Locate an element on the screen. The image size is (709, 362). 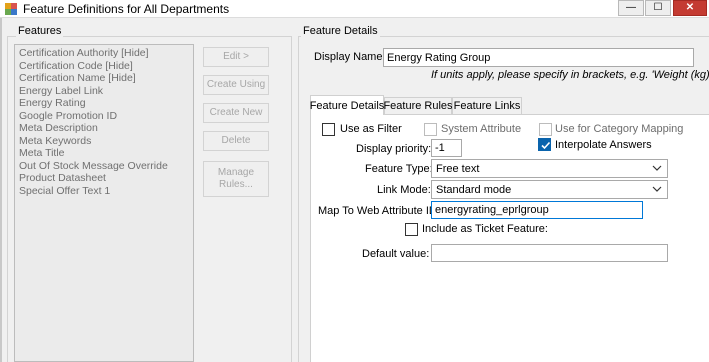
list-item: Energy Rating is located at coordinates (104, 103).